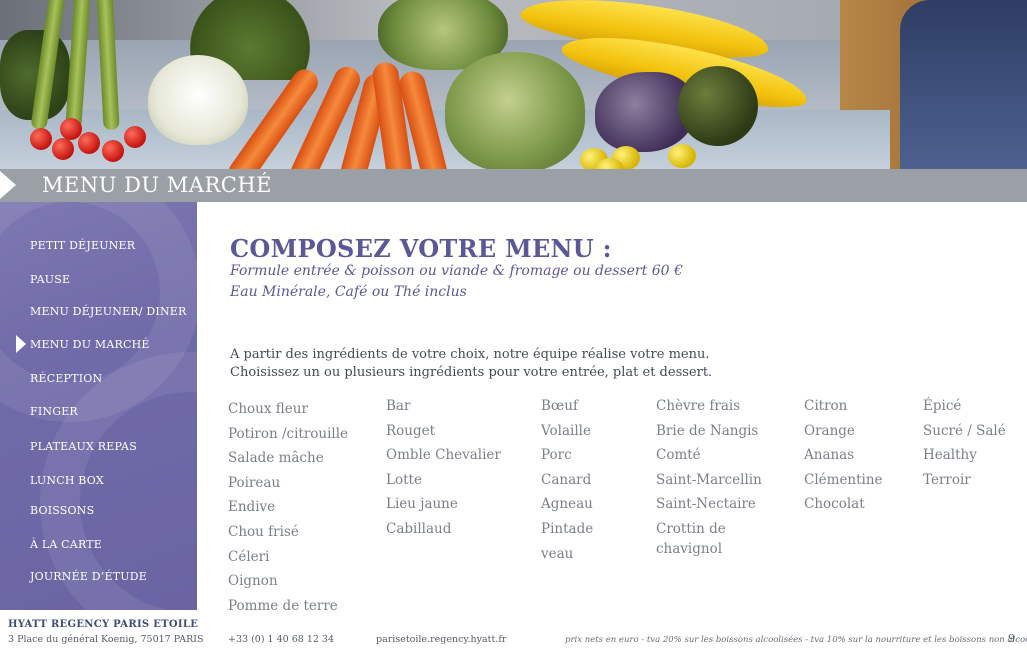 Image resolution: width=1027 pixels, height=655 pixels. What do you see at coordinates (515, 110) in the screenshot?
I see `artichoke-image` at bounding box center [515, 110].